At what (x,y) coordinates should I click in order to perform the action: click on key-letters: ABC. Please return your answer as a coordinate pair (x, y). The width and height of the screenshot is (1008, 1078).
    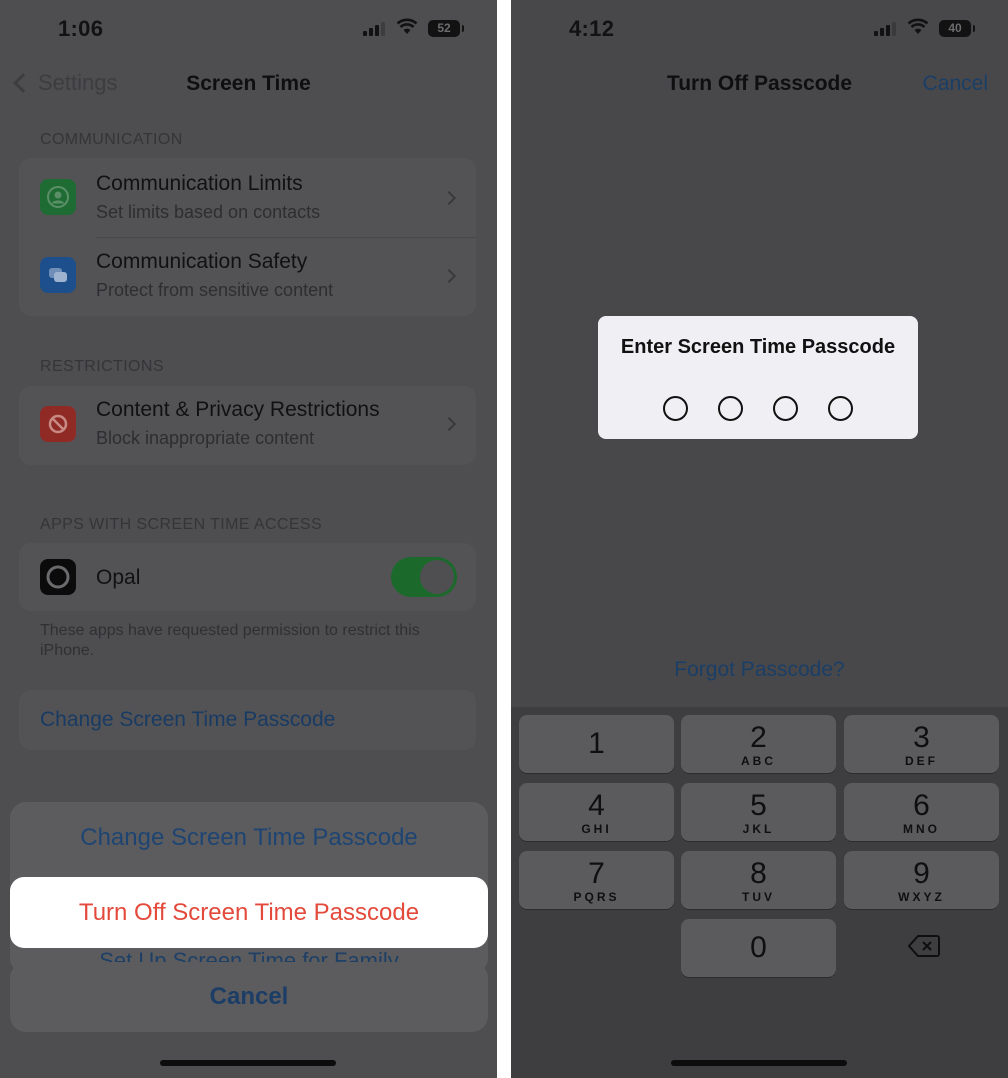
    Looking at the image, I should click on (758, 761).